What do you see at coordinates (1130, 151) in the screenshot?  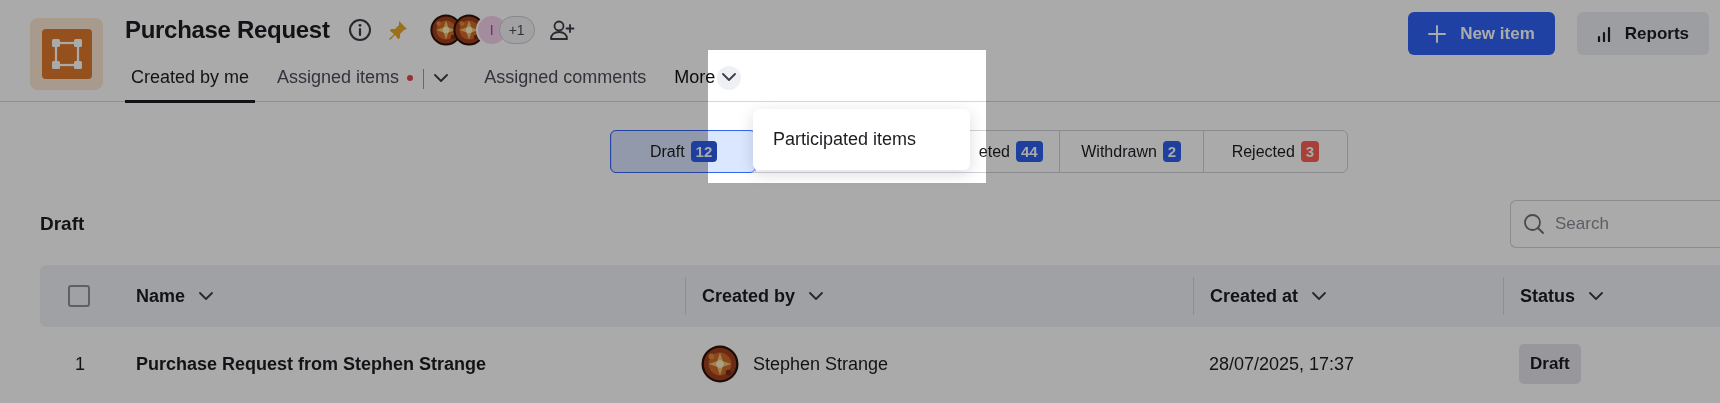 I see `status-segment: Withdrawn 2` at bounding box center [1130, 151].